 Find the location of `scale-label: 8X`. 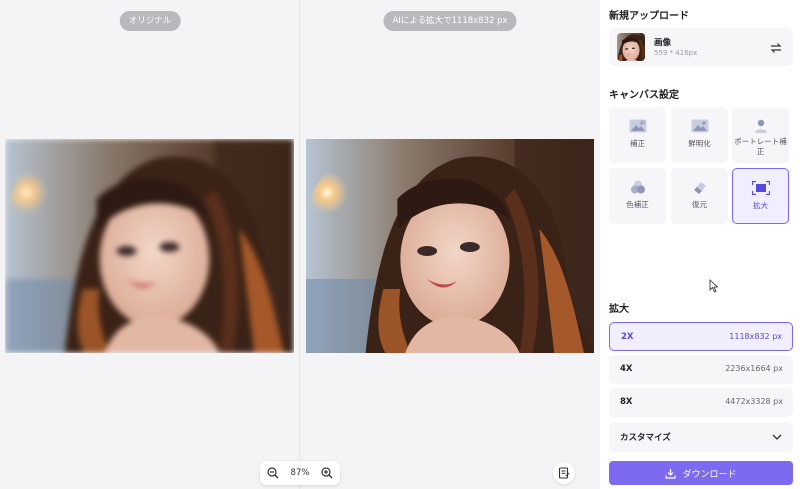

scale-label: 8X is located at coordinates (626, 402).